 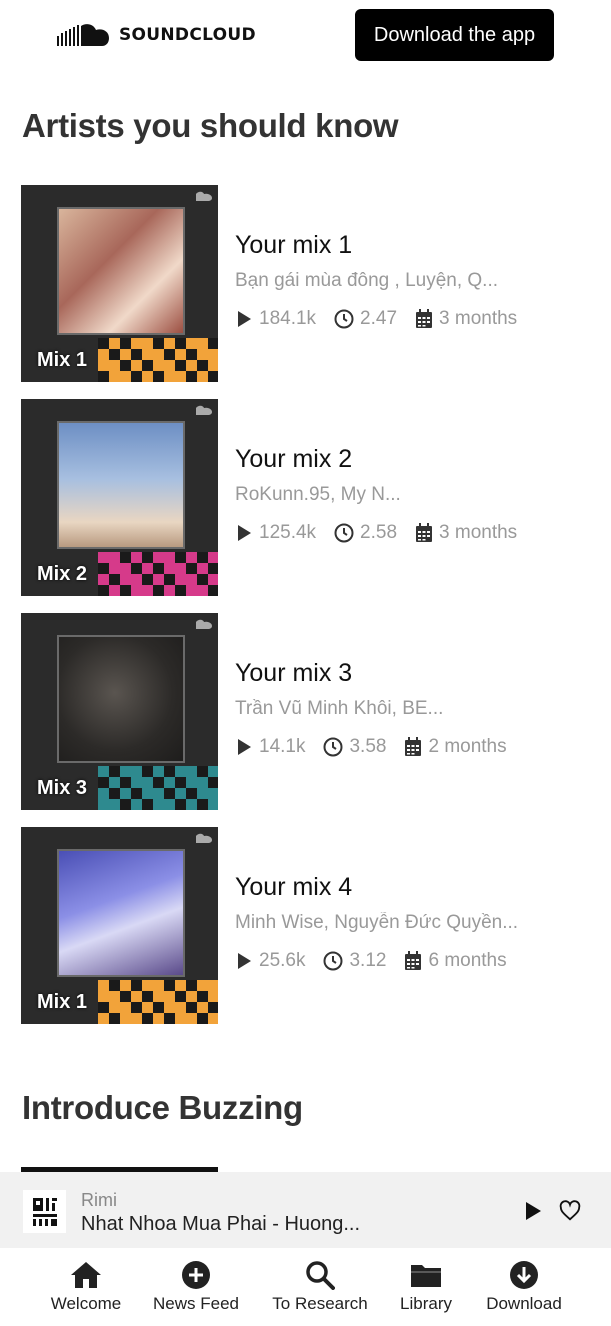 What do you see at coordinates (570, 1211) in the screenshot?
I see `heart-icon` at bounding box center [570, 1211].